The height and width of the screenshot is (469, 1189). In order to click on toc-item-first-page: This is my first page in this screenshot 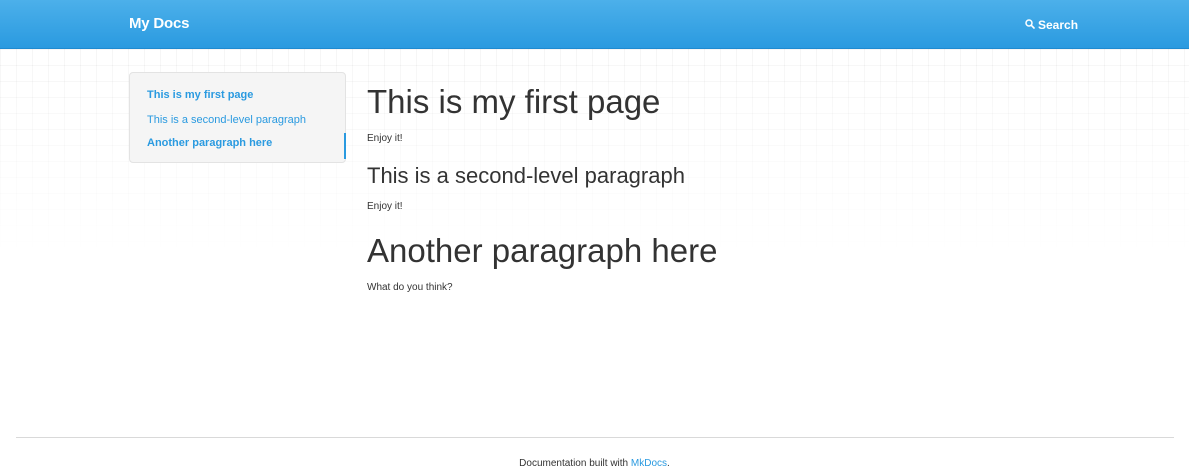, I will do `click(200, 95)`.